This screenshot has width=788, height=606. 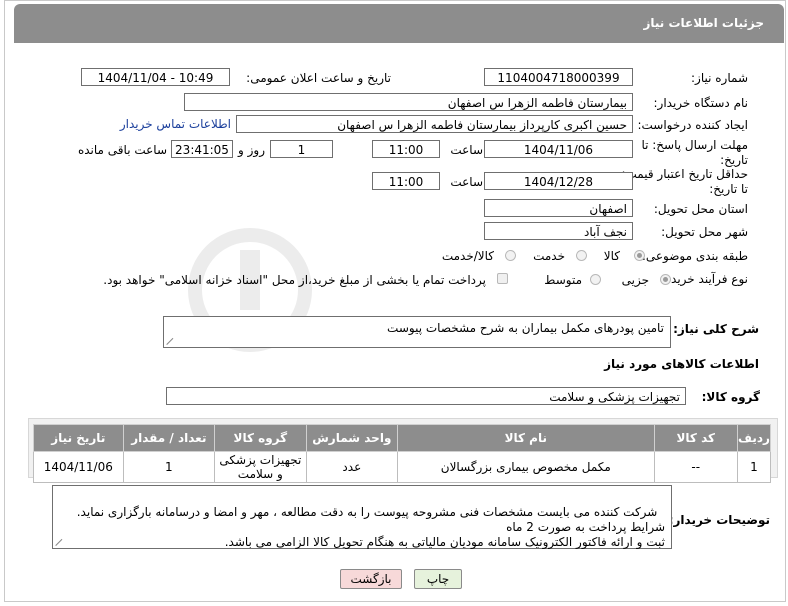 What do you see at coordinates (169, 467) in the screenshot?
I see `cell-quantity: 1` at bounding box center [169, 467].